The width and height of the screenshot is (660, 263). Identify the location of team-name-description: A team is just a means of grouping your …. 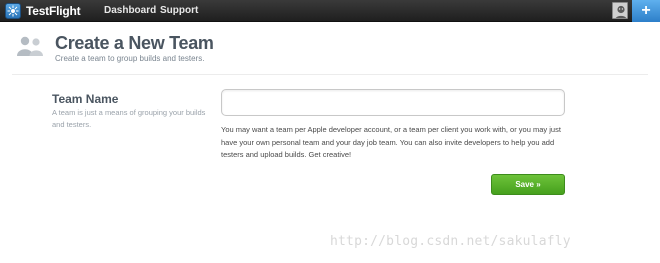
(129, 118).